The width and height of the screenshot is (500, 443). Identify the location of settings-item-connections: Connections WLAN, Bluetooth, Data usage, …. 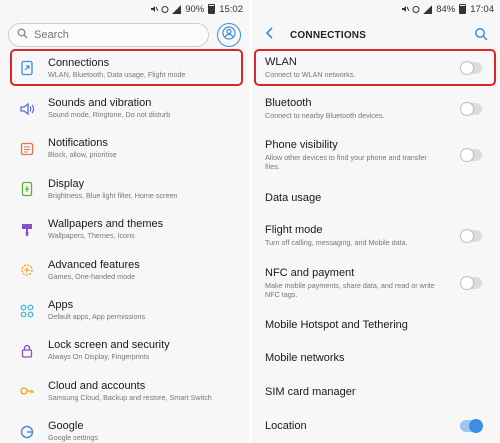
(124, 68).